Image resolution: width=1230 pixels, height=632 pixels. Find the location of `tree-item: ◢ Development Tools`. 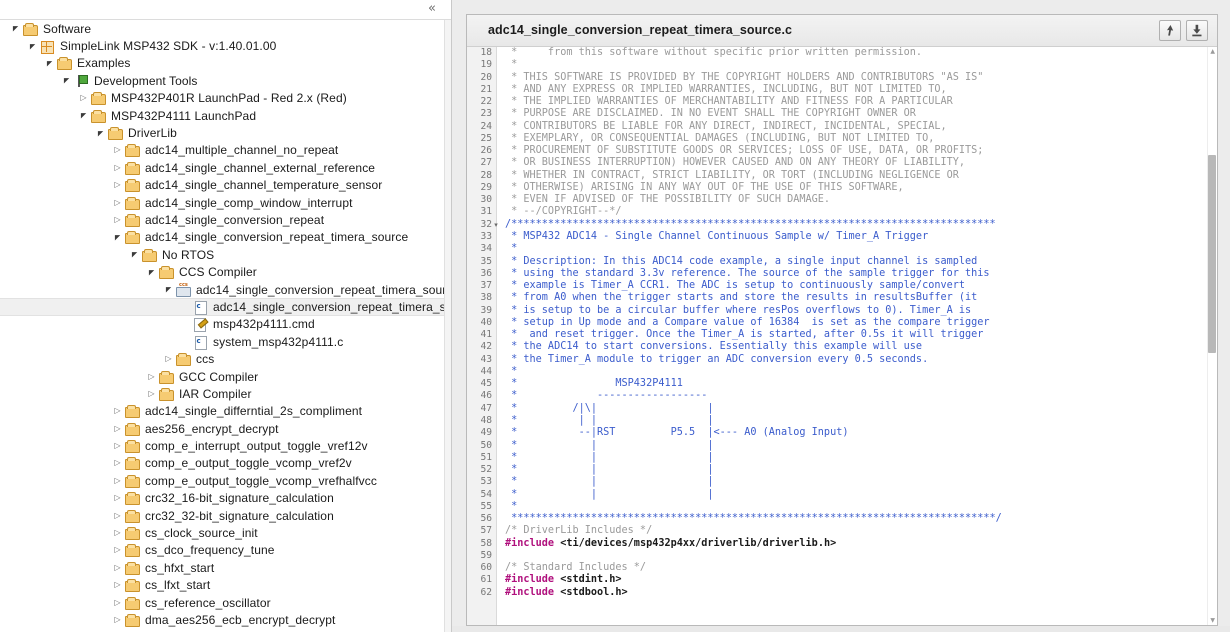

tree-item: ◢ Development Tools is located at coordinates (225, 80).